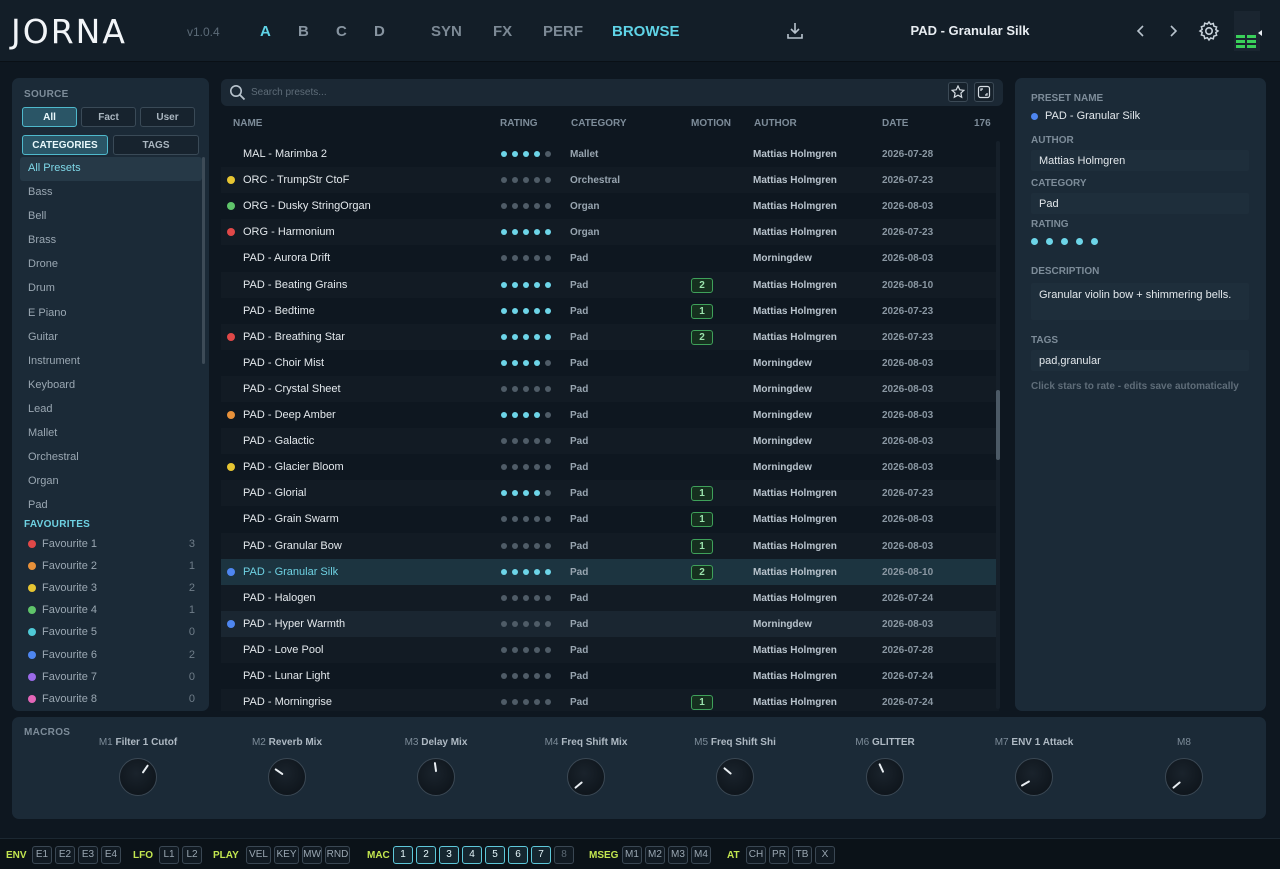  I want to click on download-icon, so click(795, 31).